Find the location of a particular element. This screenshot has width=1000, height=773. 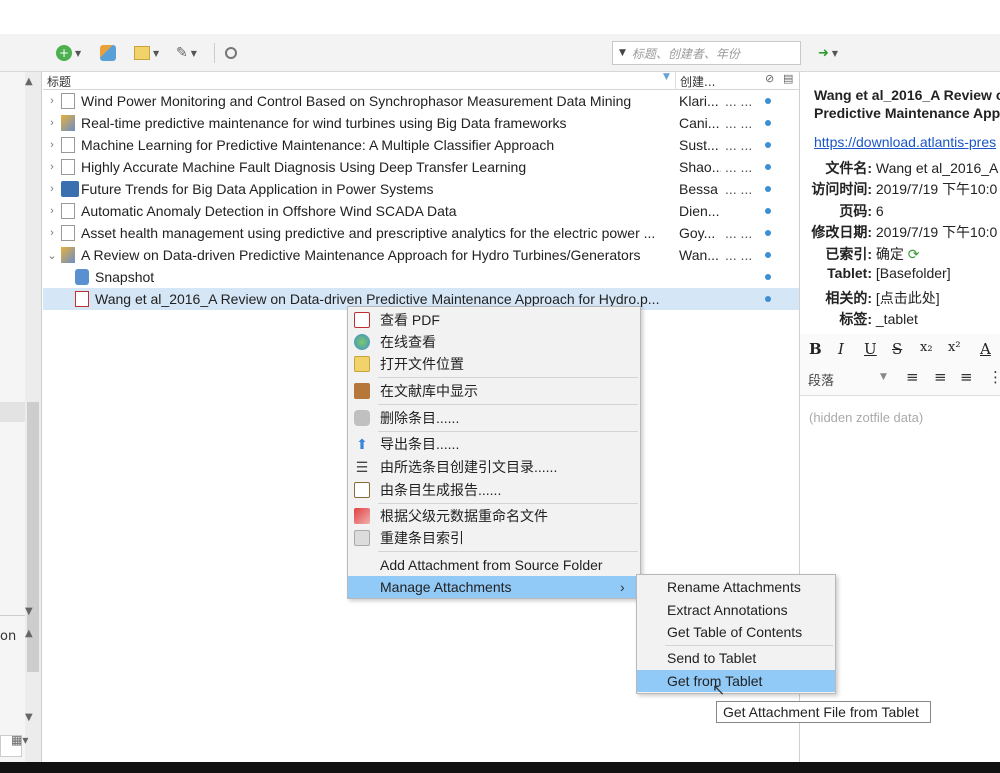

menu-item-get-toc: Get Table of Contents is located at coordinates (736, 632).